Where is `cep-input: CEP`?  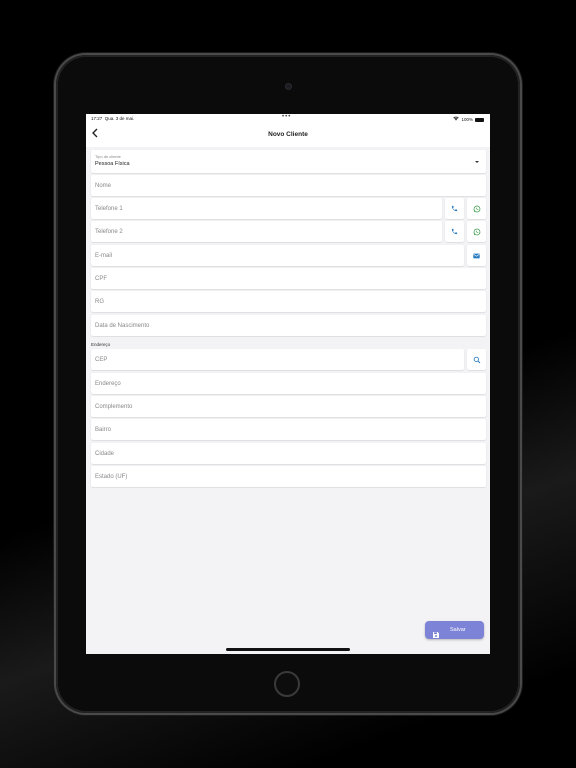 cep-input: CEP is located at coordinates (277, 359).